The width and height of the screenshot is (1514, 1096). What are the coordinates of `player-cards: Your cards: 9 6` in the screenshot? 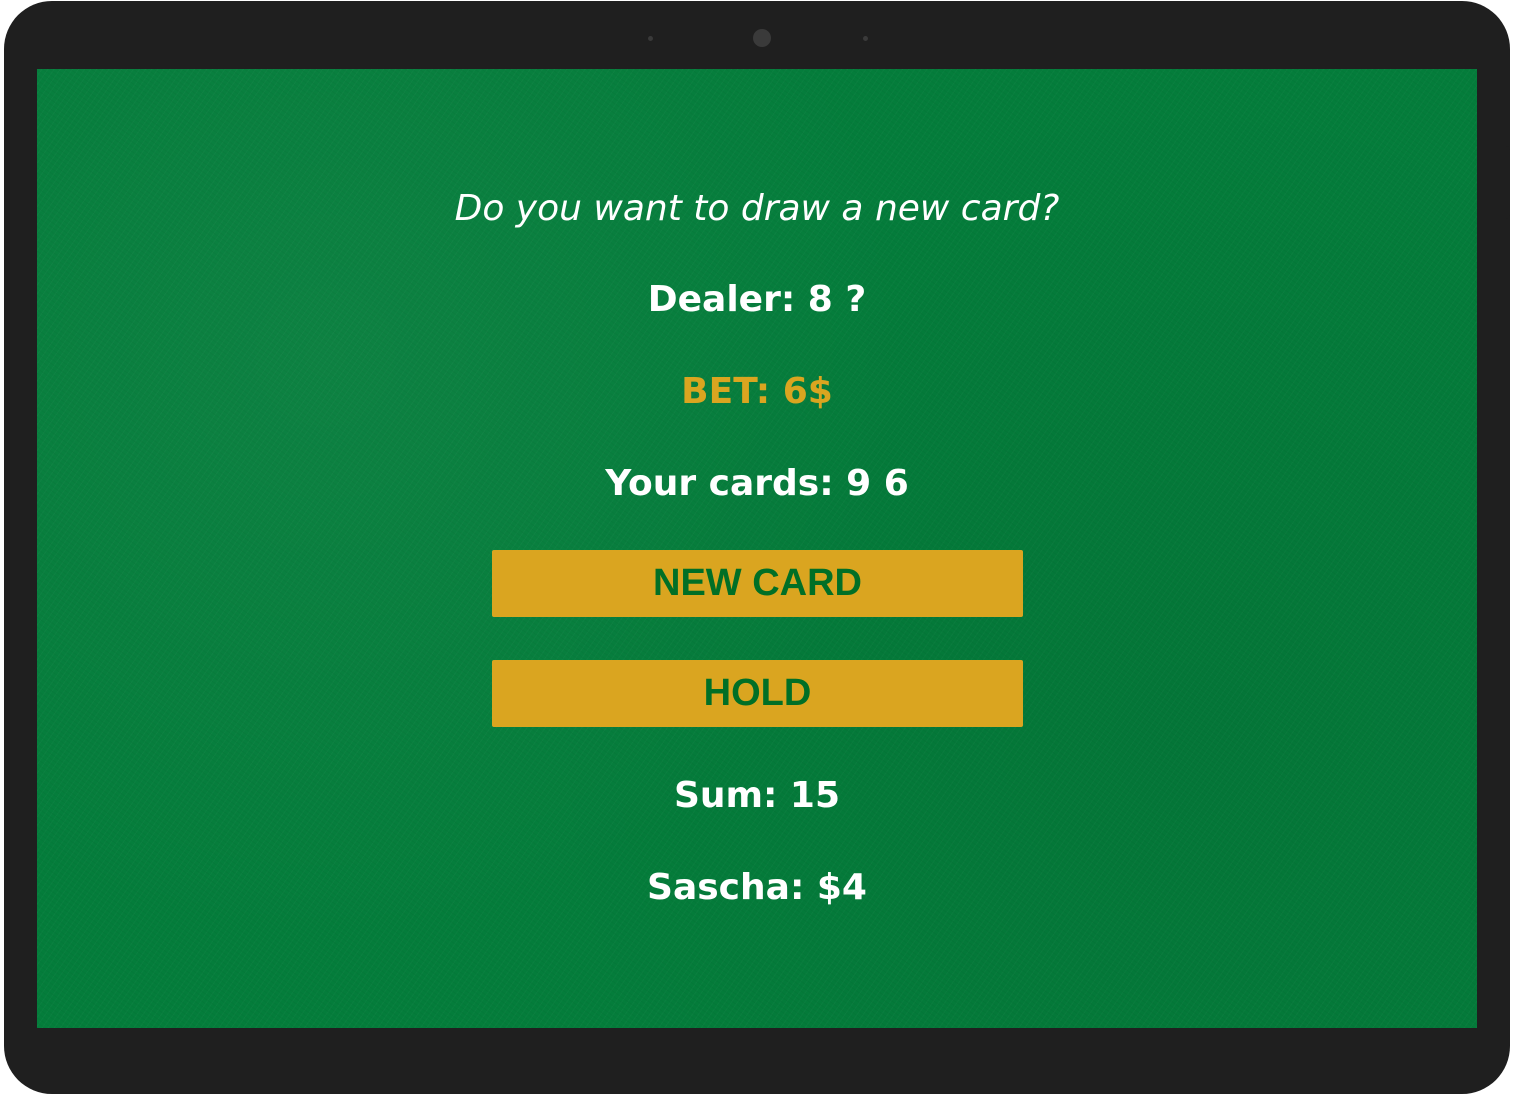 It's located at (757, 483).